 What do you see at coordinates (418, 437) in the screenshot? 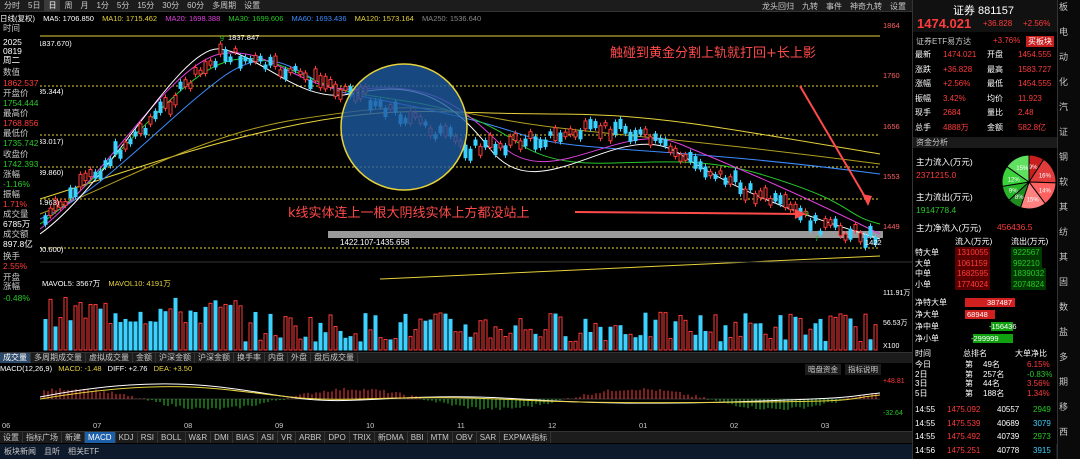
I see `footbar-tab: BBI` at bounding box center [418, 437].